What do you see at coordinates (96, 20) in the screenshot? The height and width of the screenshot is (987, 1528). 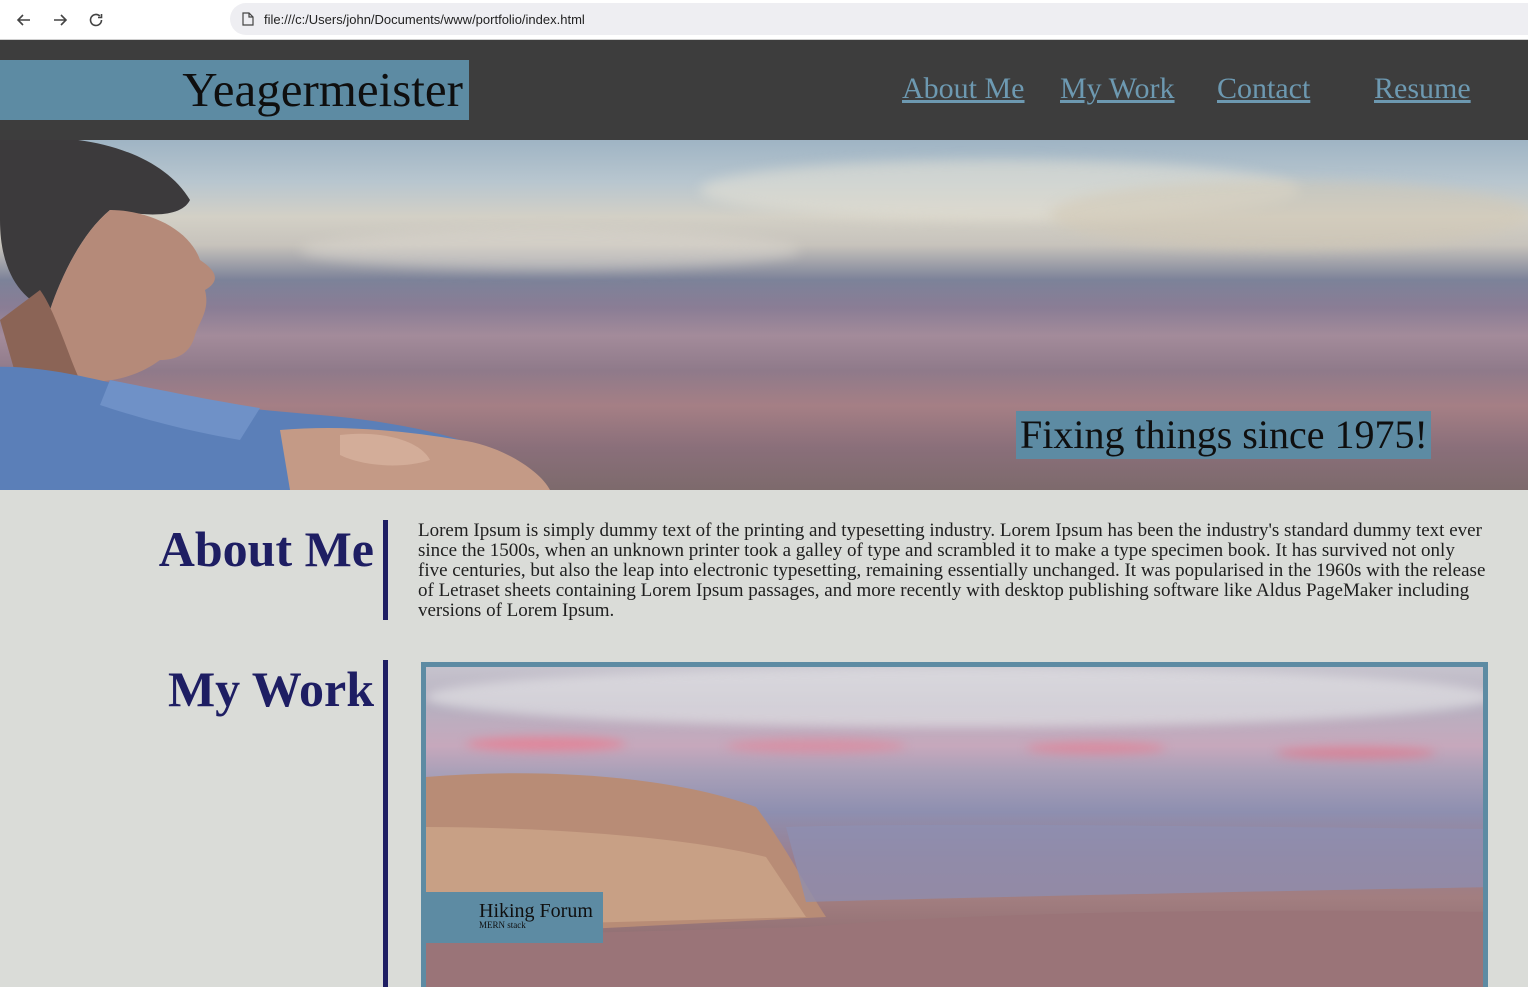 I see `reload-icon` at bounding box center [96, 20].